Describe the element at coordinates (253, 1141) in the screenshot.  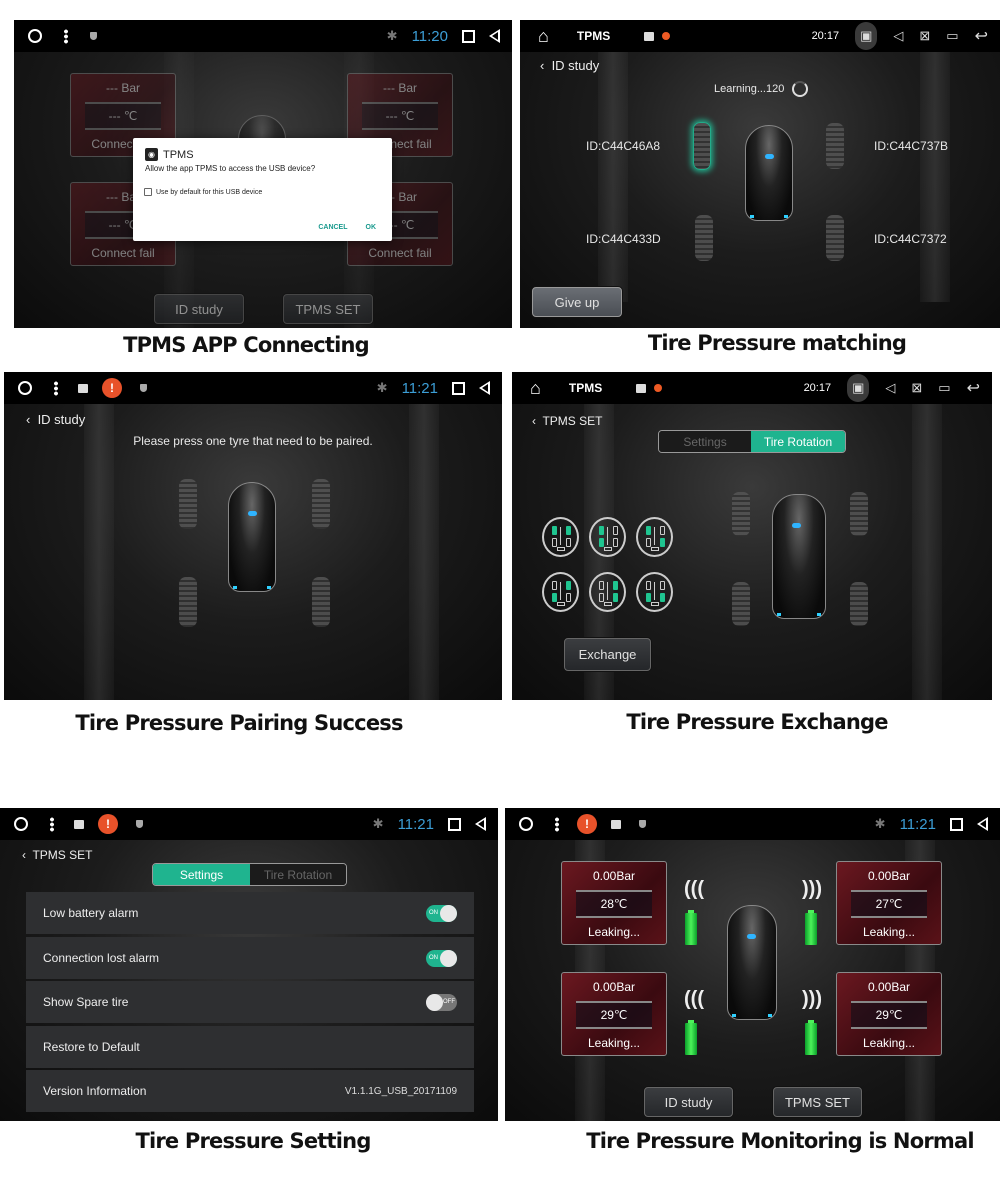
I see `caption-5: Tire Pressure Setting` at that location.